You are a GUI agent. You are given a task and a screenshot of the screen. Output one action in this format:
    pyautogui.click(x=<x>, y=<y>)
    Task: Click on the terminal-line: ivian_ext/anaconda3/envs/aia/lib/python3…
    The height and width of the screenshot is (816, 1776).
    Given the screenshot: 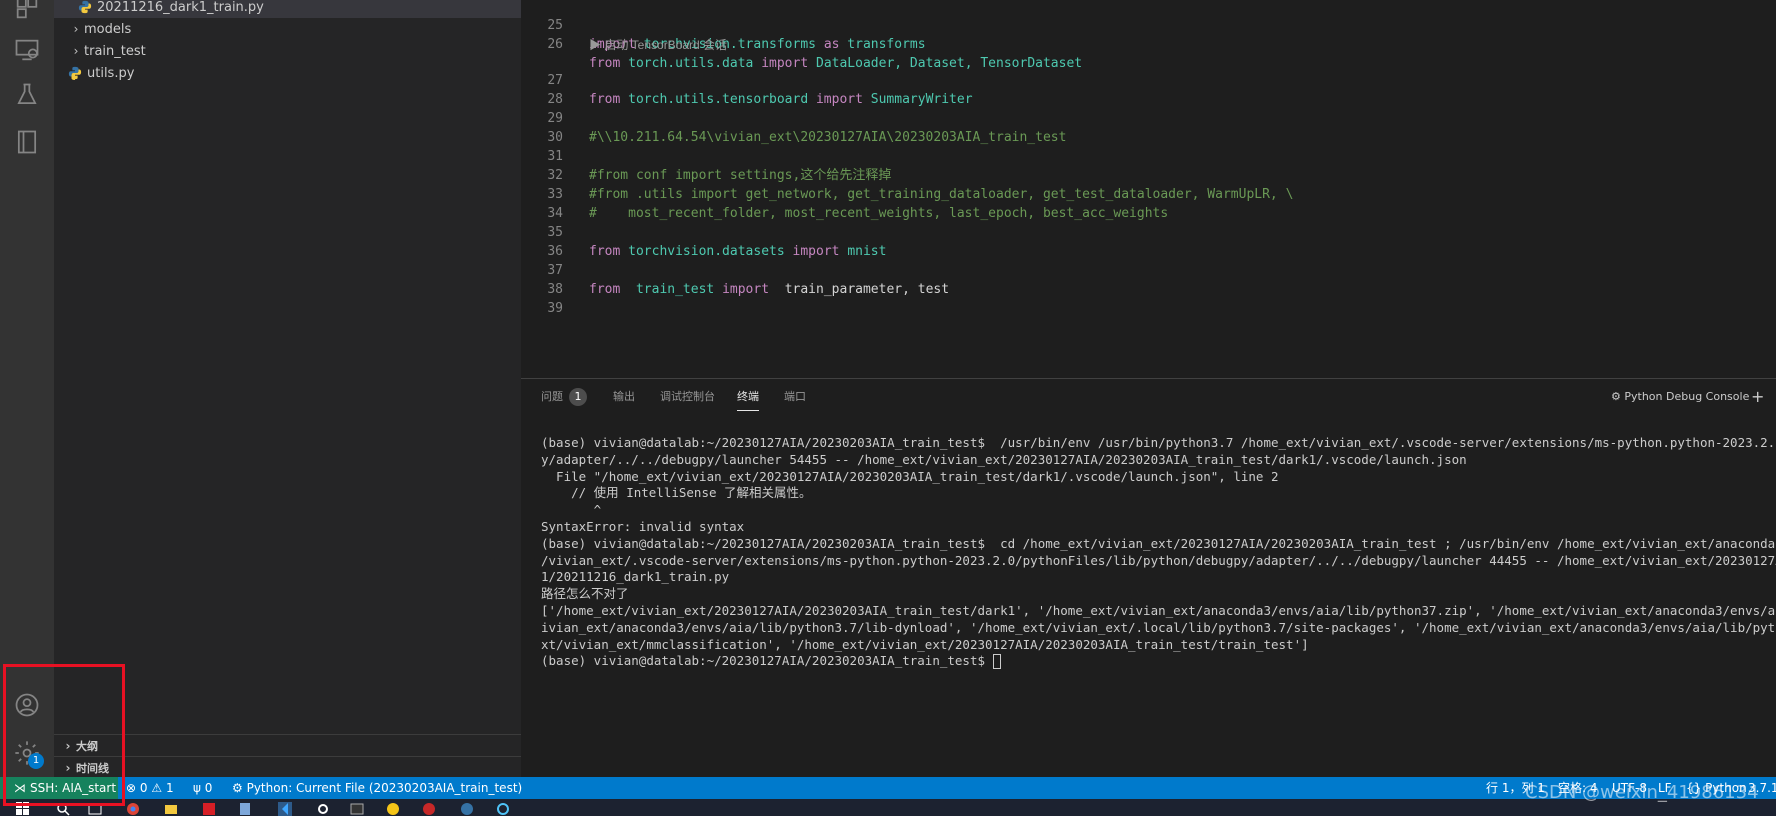 What is the action you would take?
    pyautogui.click(x=1158, y=627)
    